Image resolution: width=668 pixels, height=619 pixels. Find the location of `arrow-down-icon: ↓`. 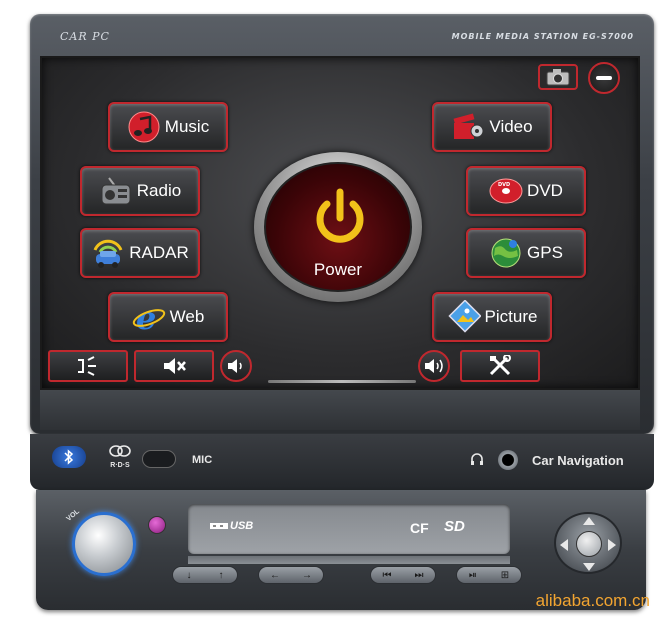

arrow-down-icon: ↓ is located at coordinates (189, 575).